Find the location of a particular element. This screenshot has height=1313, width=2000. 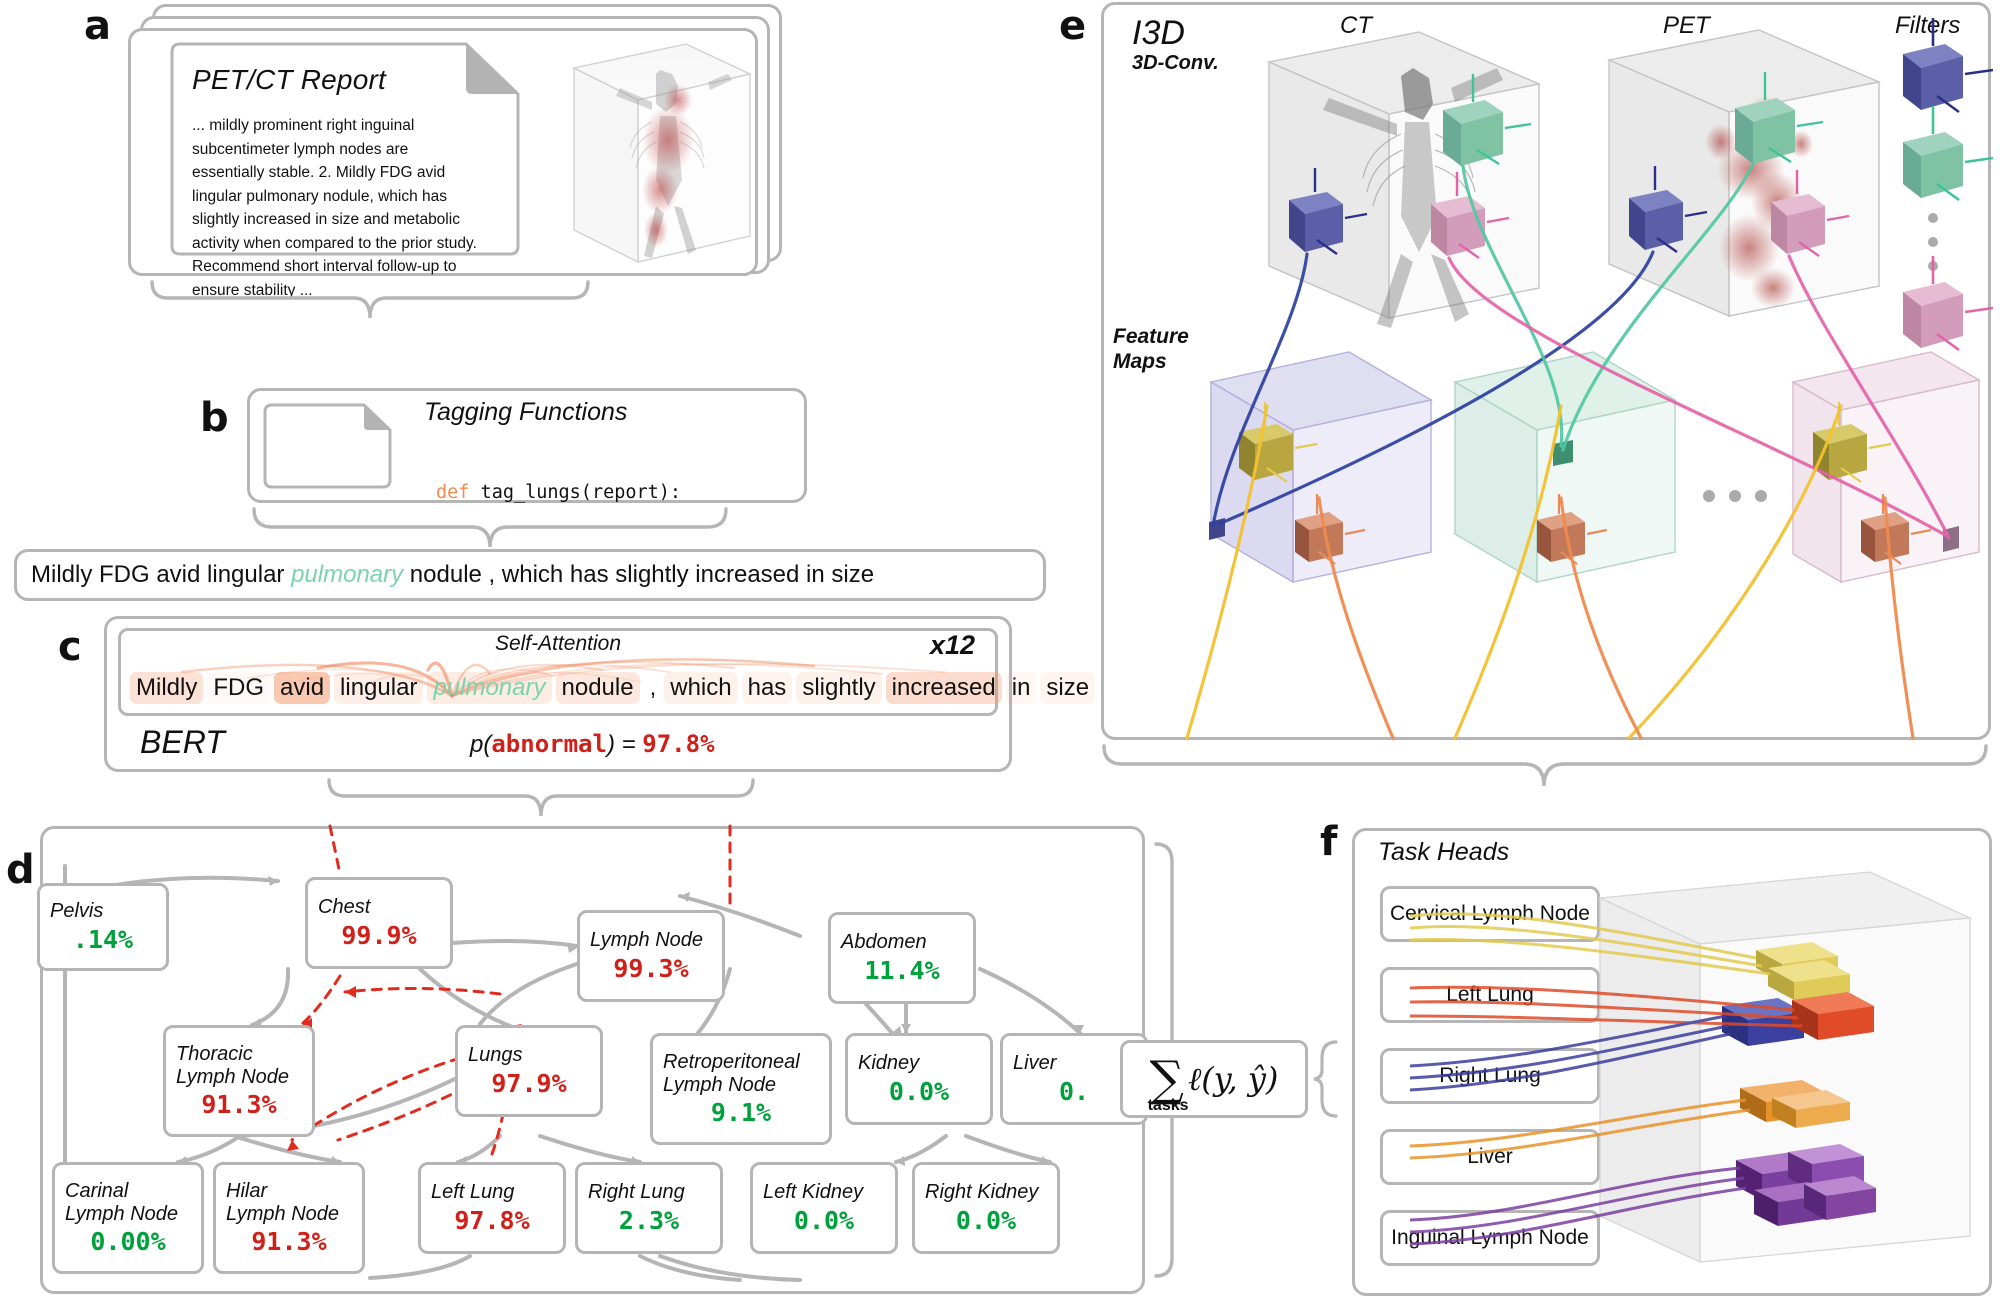

task-heads-title: Task Heads is located at coordinates (1444, 852).